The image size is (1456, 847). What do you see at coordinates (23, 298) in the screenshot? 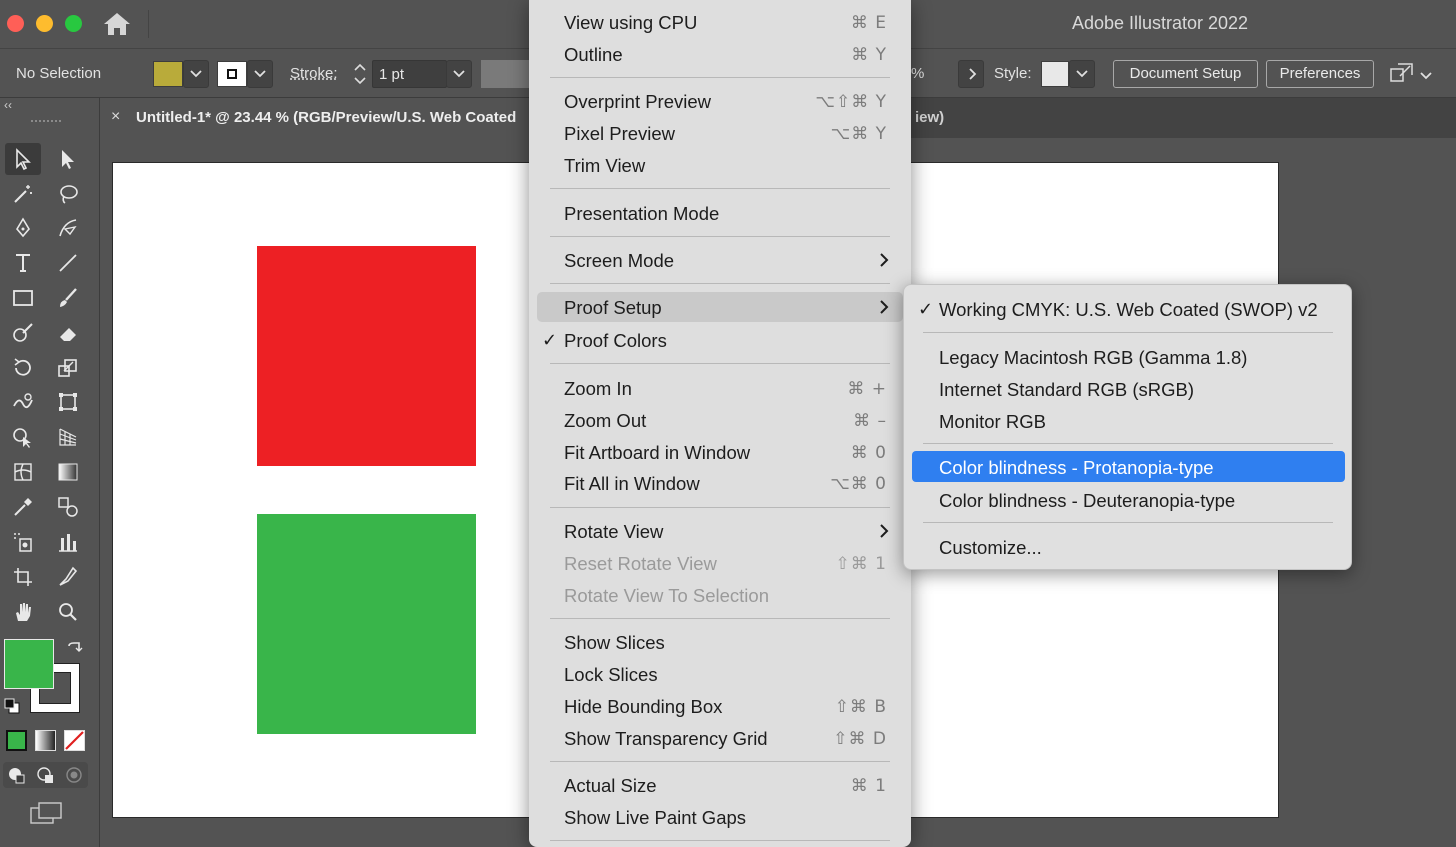
I see `rectangle-tool-icon` at bounding box center [23, 298].